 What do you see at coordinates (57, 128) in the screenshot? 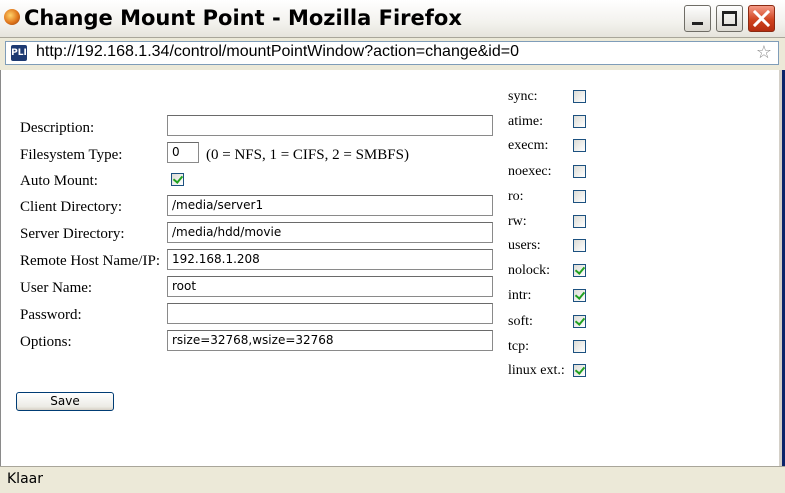
I see `description-label: Description:` at bounding box center [57, 128].